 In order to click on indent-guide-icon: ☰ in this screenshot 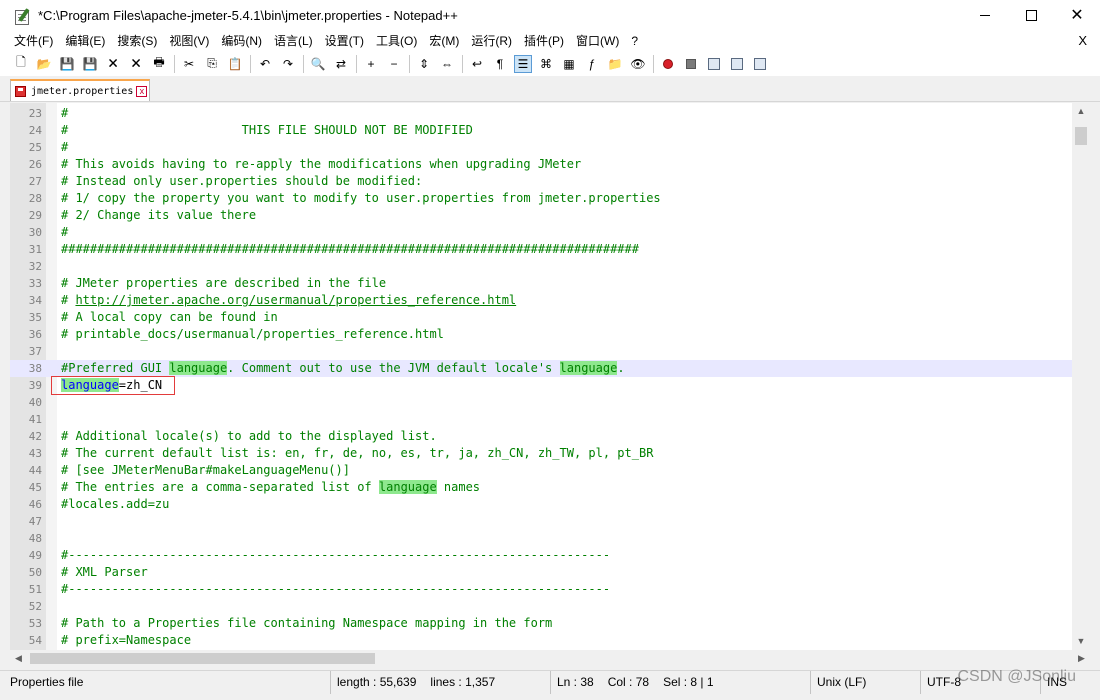, I will do `click(523, 63)`.